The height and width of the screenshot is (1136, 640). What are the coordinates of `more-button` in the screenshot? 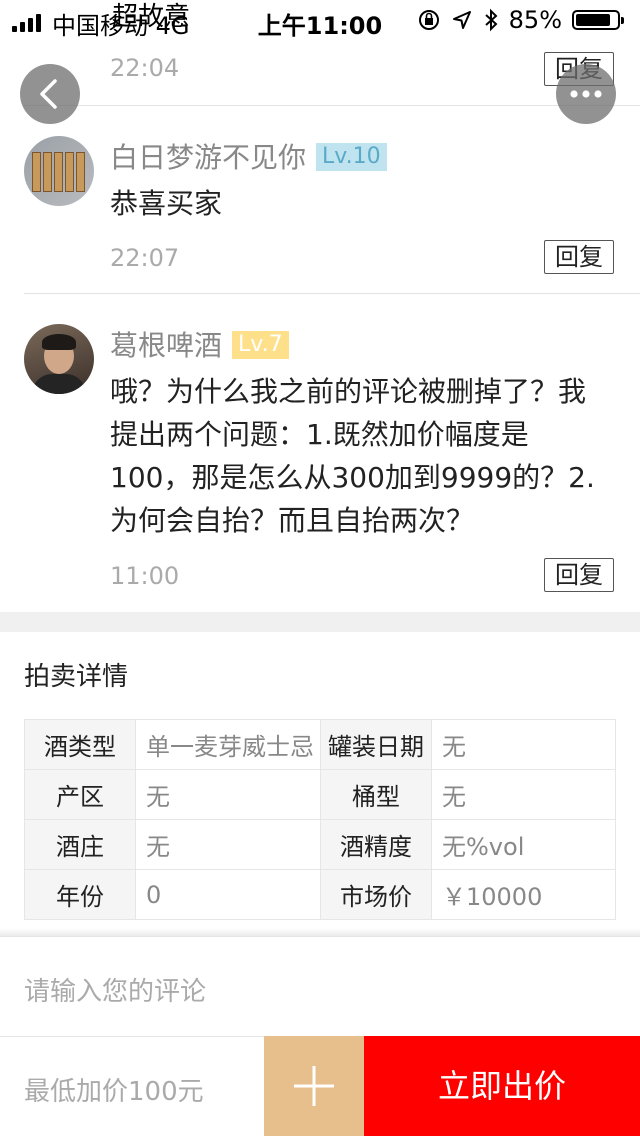 It's located at (586, 94).